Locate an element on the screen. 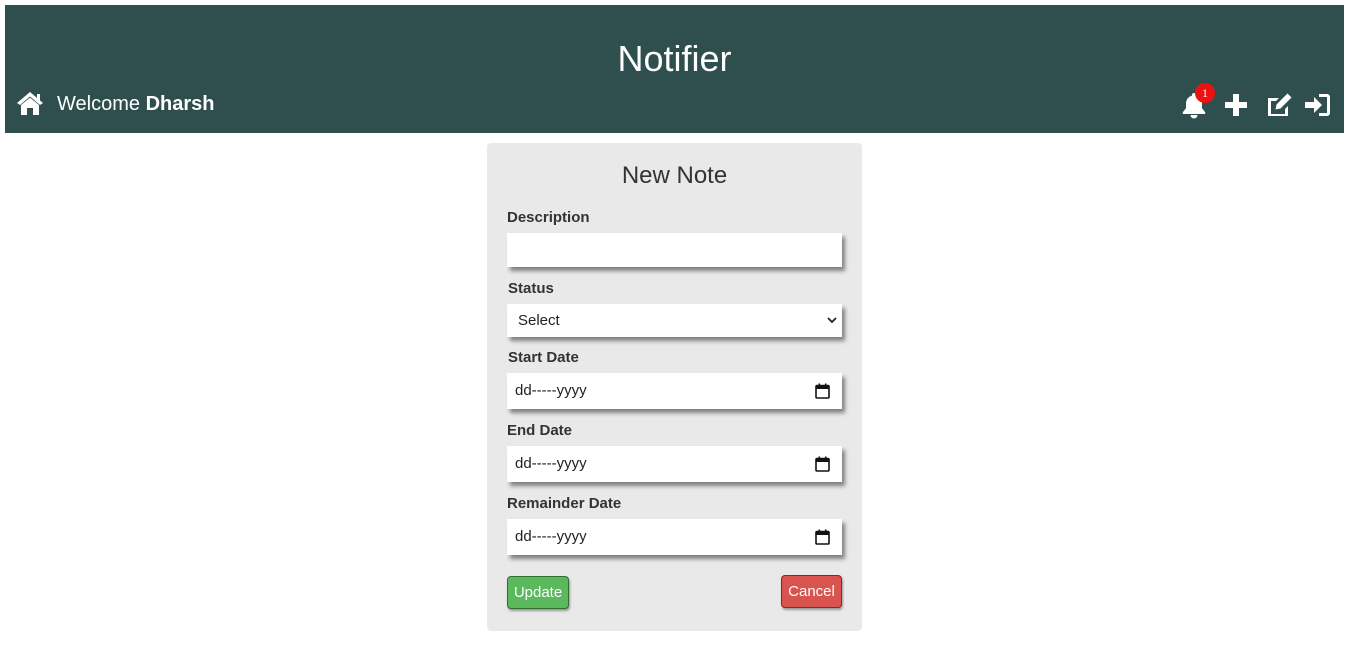  notification-badge: 1 is located at coordinates (1205, 93).